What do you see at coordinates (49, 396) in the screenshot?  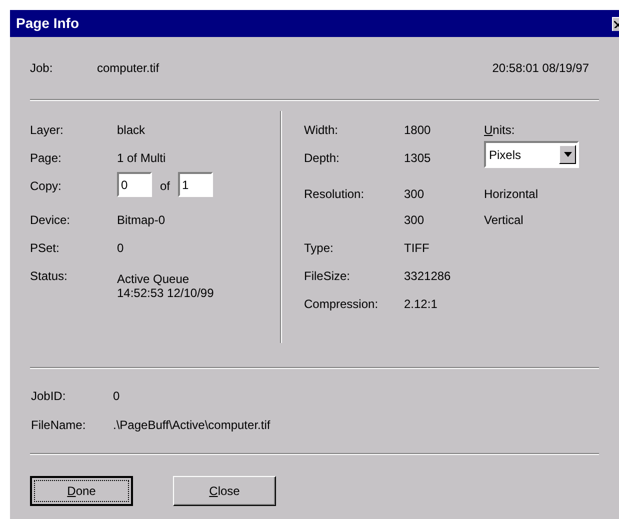 I see `field-label: JobID:` at bounding box center [49, 396].